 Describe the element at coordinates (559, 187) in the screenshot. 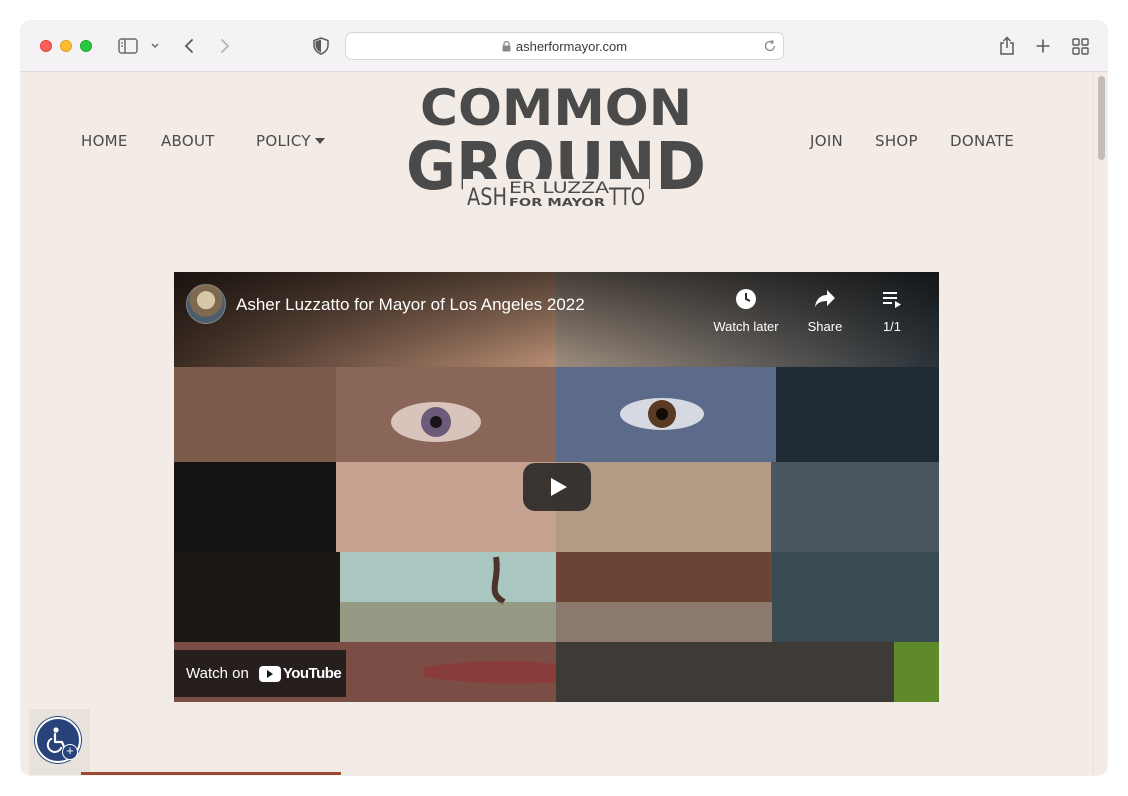

I see `logo-er-luzza: ER LUZZA` at that location.